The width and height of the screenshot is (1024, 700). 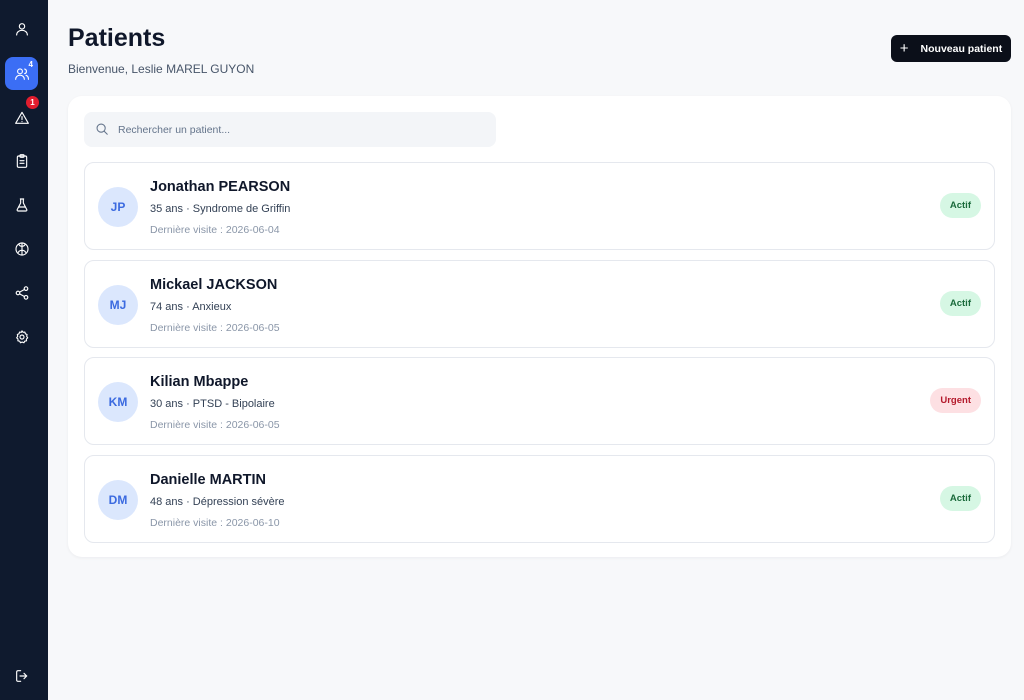 I want to click on avatar: DM, so click(x=118, y=499).